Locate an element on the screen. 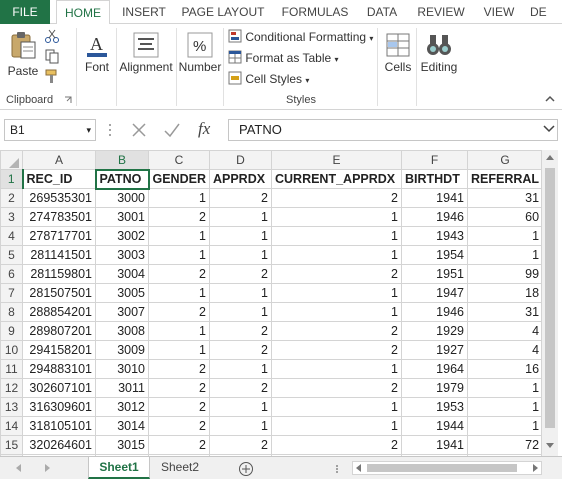 This screenshot has height=479, width=562. cut-icon is located at coordinates (52, 36).